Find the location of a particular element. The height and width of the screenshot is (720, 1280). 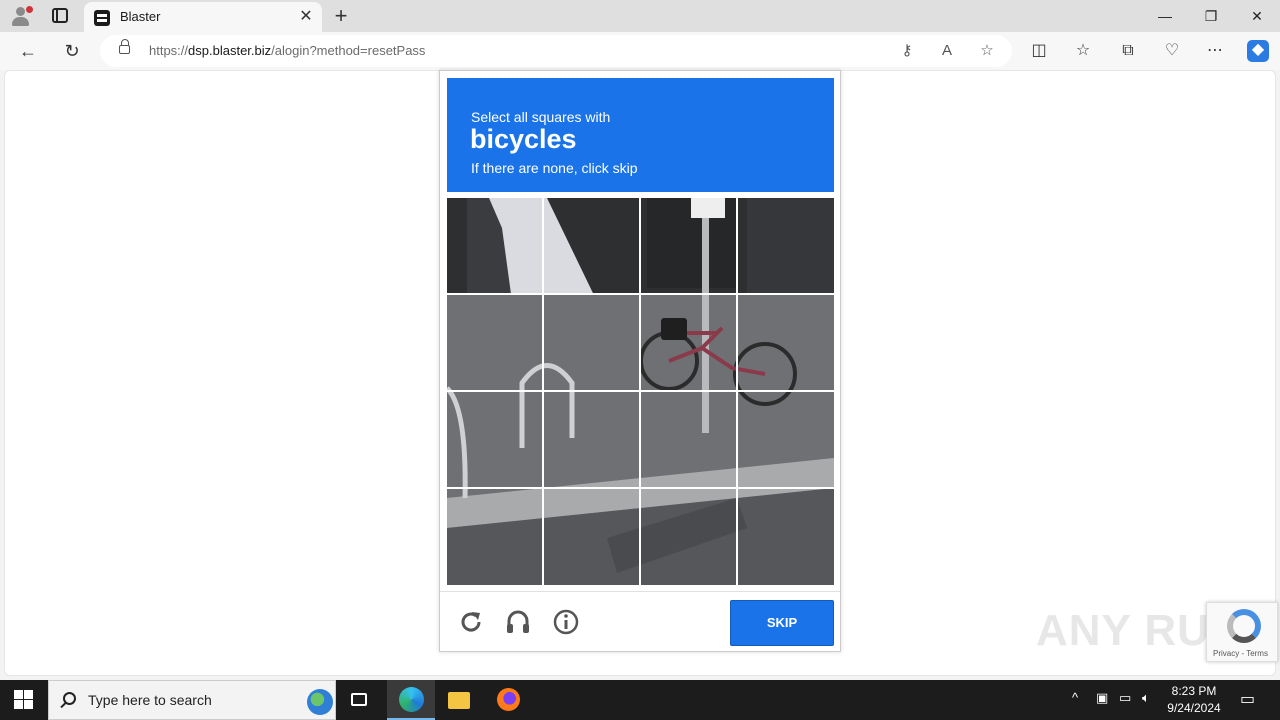

recaptcha-badge: Privacy - Terms is located at coordinates (1242, 632).